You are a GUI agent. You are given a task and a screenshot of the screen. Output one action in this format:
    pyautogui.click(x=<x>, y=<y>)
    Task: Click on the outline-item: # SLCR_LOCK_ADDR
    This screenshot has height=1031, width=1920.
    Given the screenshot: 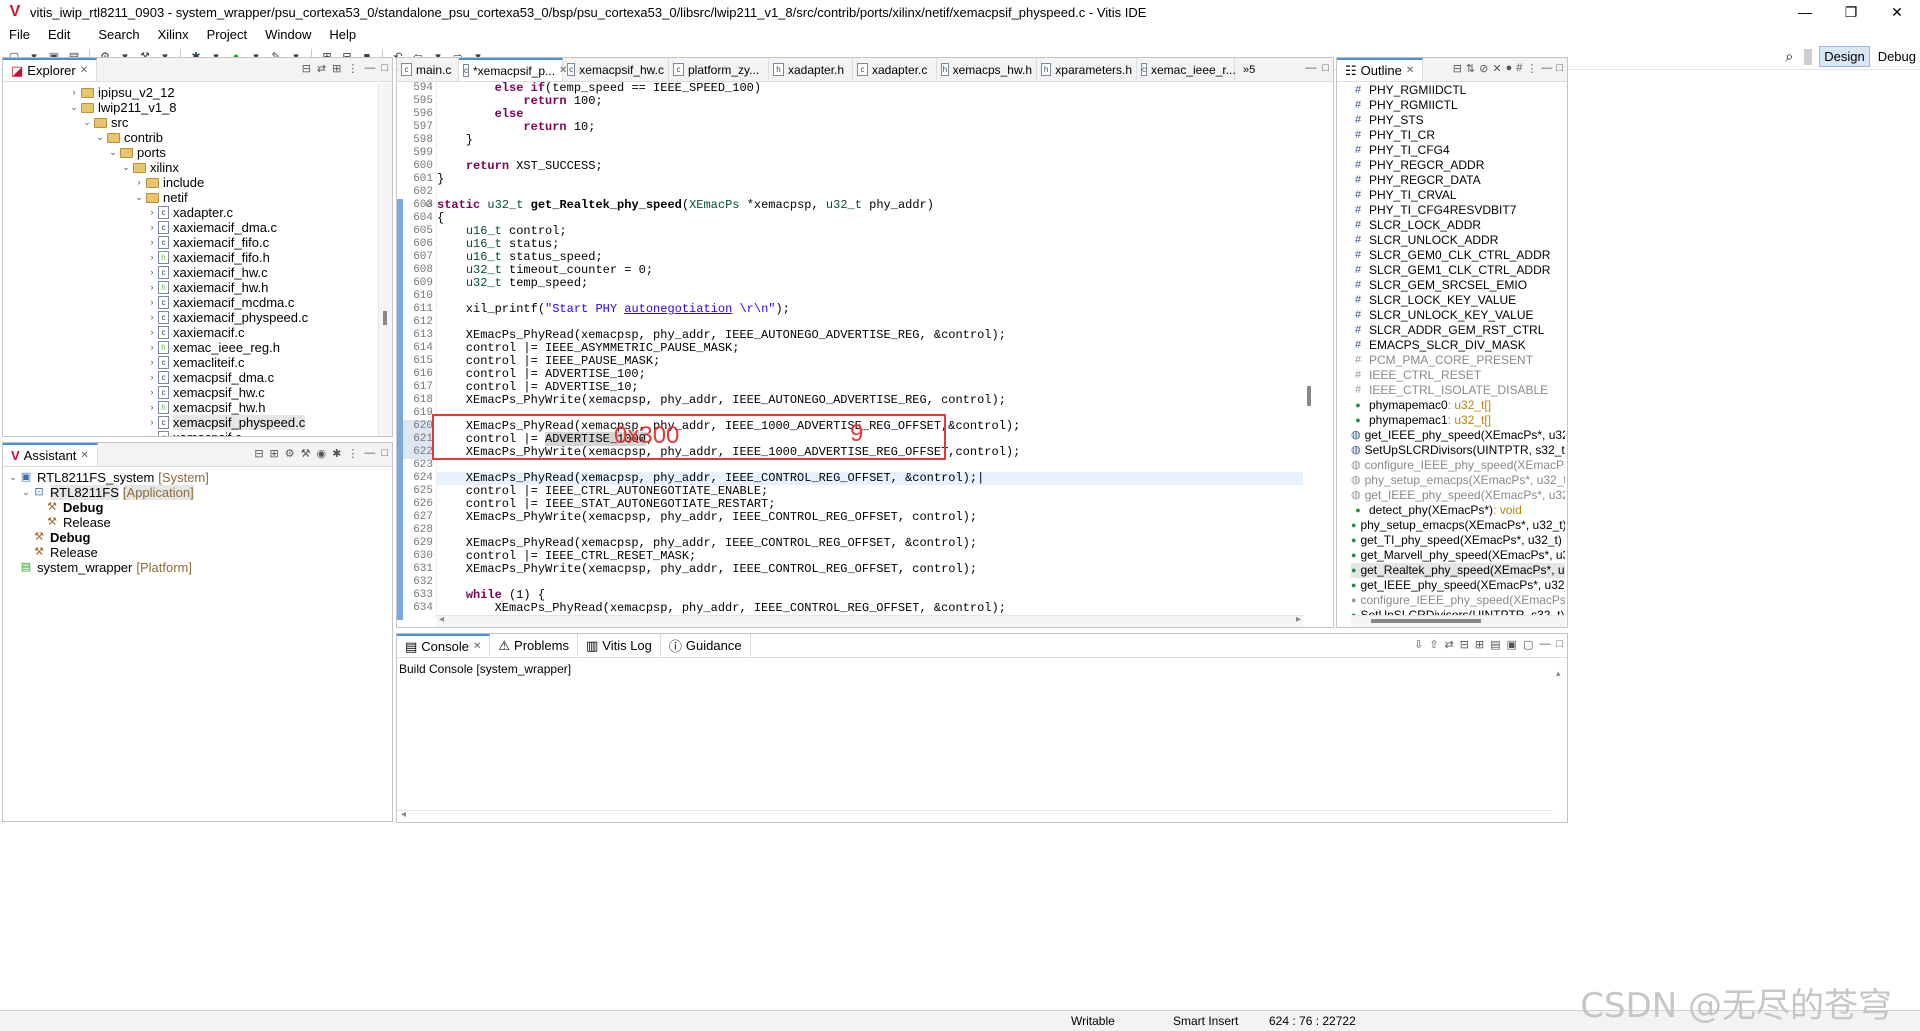 What is the action you would take?
    pyautogui.click(x=1458, y=225)
    